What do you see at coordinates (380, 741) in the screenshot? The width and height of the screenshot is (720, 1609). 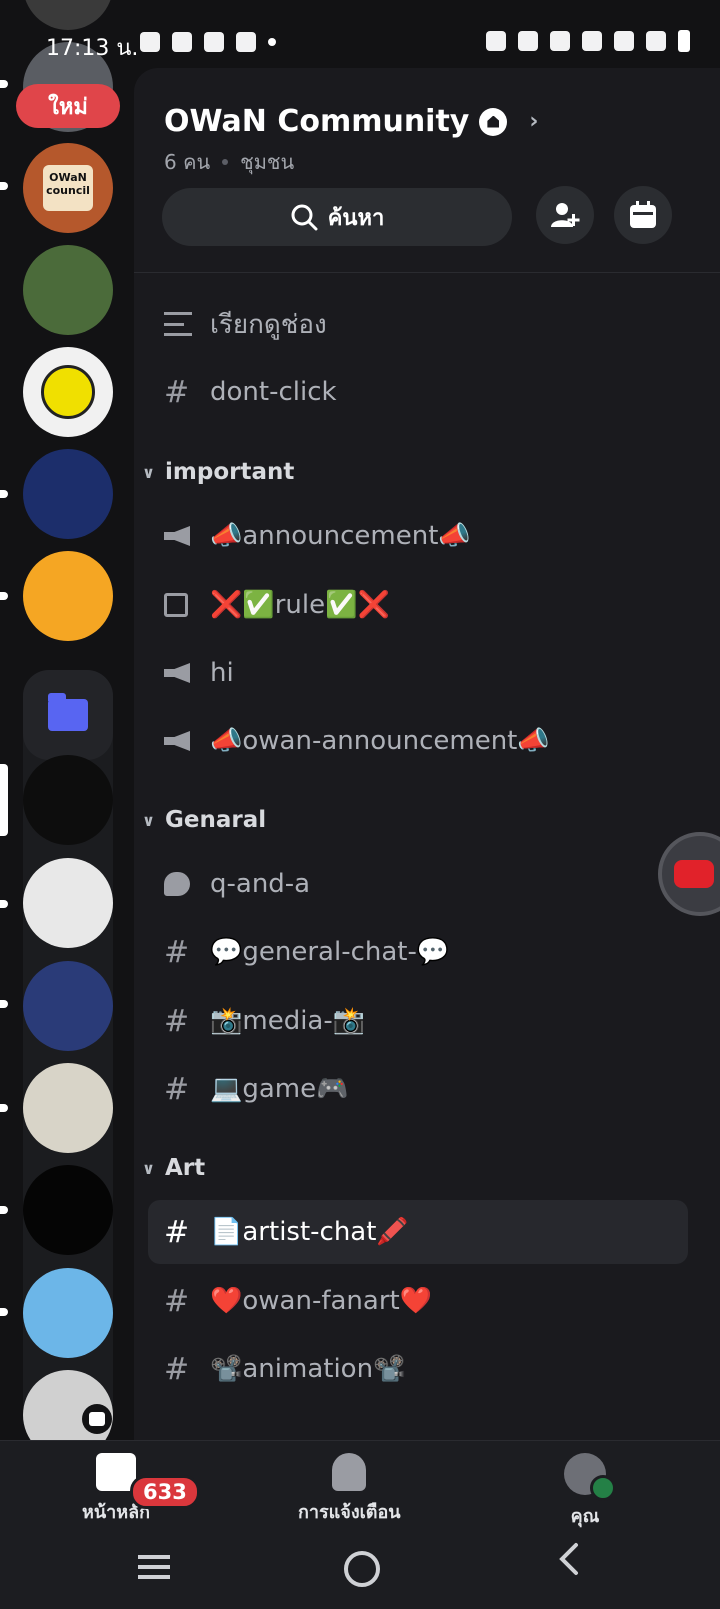 I see `channel-label: 📣owan-announcement📣` at bounding box center [380, 741].